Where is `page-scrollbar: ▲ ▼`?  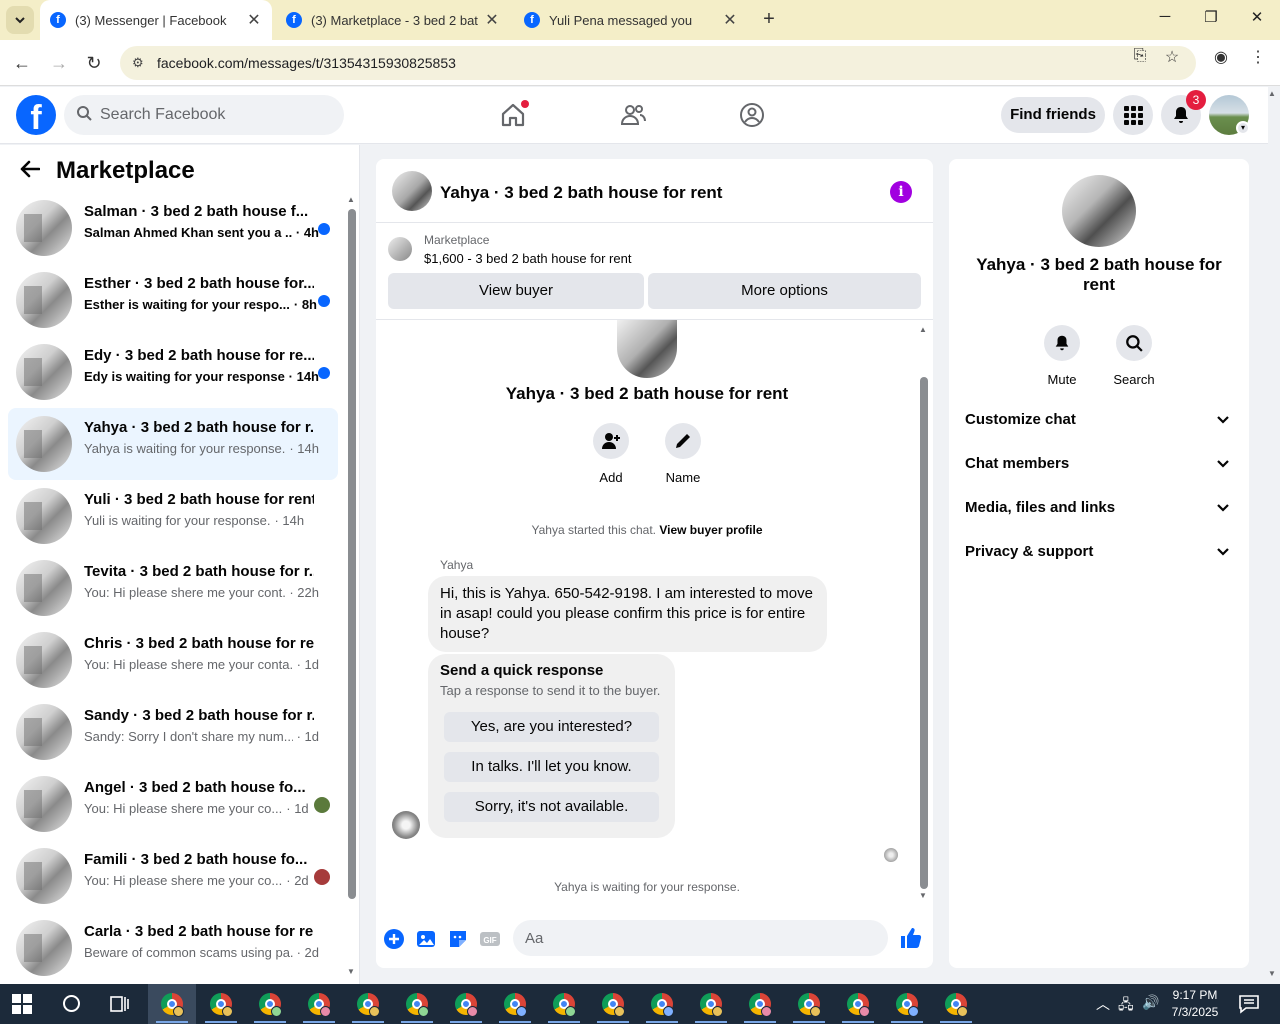
page-scrollbar: ▲ ▼ is located at coordinates (1273, 535).